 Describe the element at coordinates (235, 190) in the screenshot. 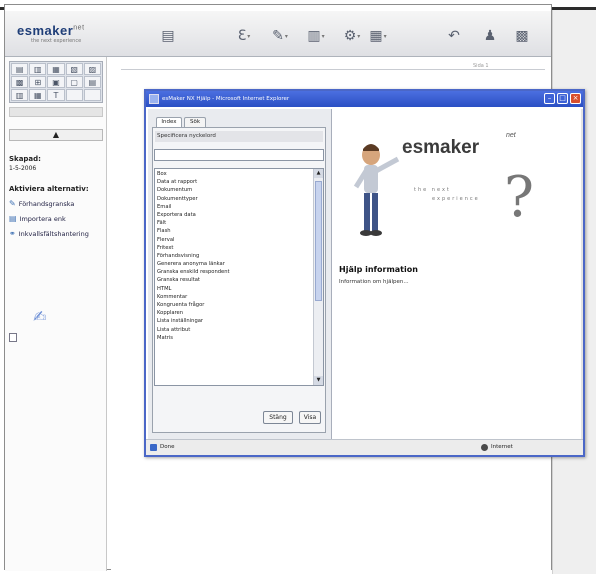

I see `list-item: Dokumentum` at that location.